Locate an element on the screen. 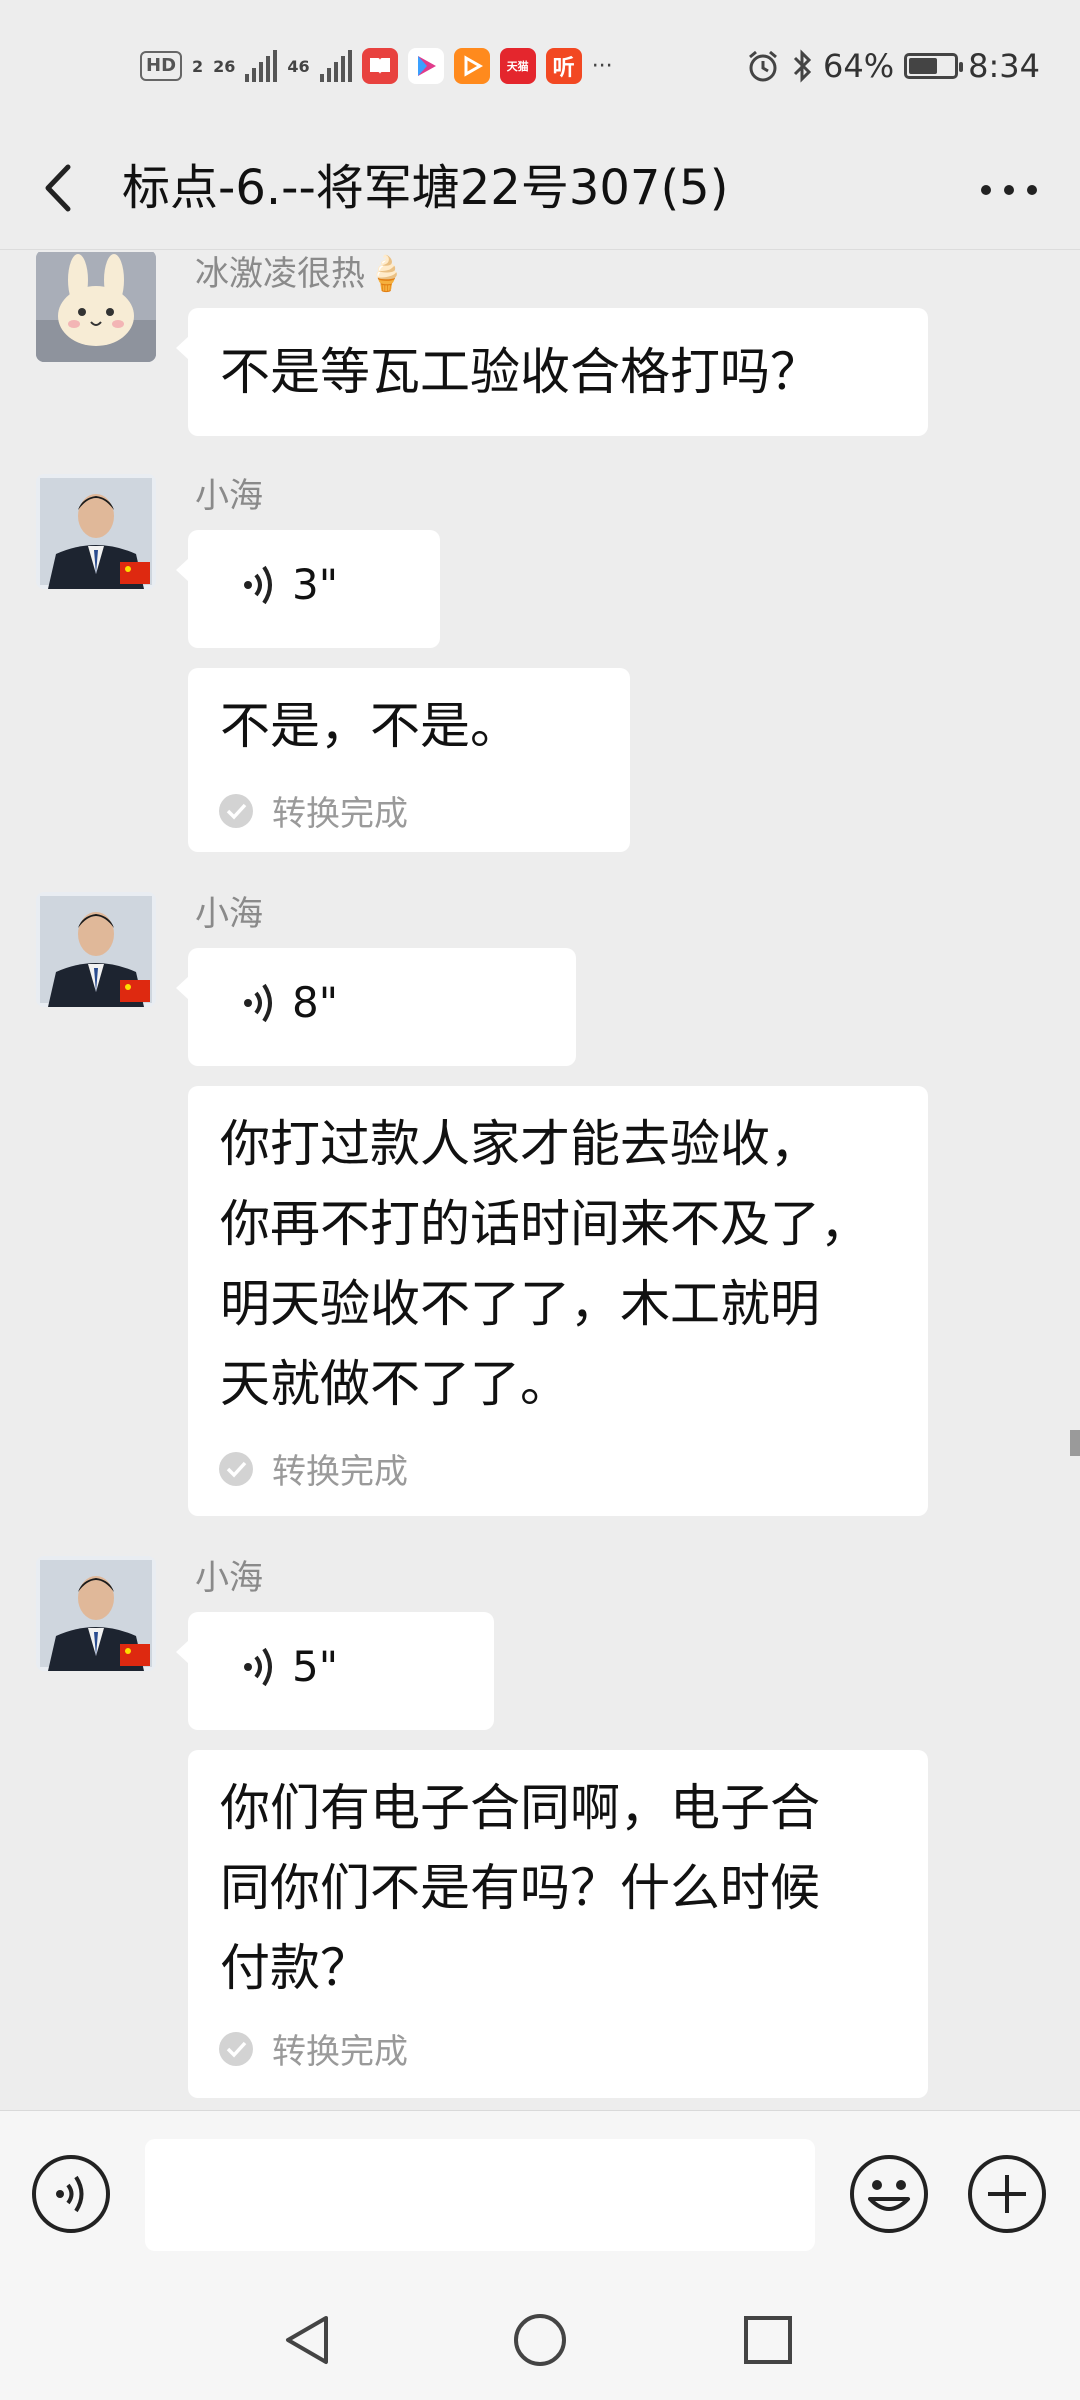  transcript-bubble: 你们有电子合同啊，电子合 同你们不是有吗？什么时候 付款？ 转换完成 is located at coordinates (558, 1924).